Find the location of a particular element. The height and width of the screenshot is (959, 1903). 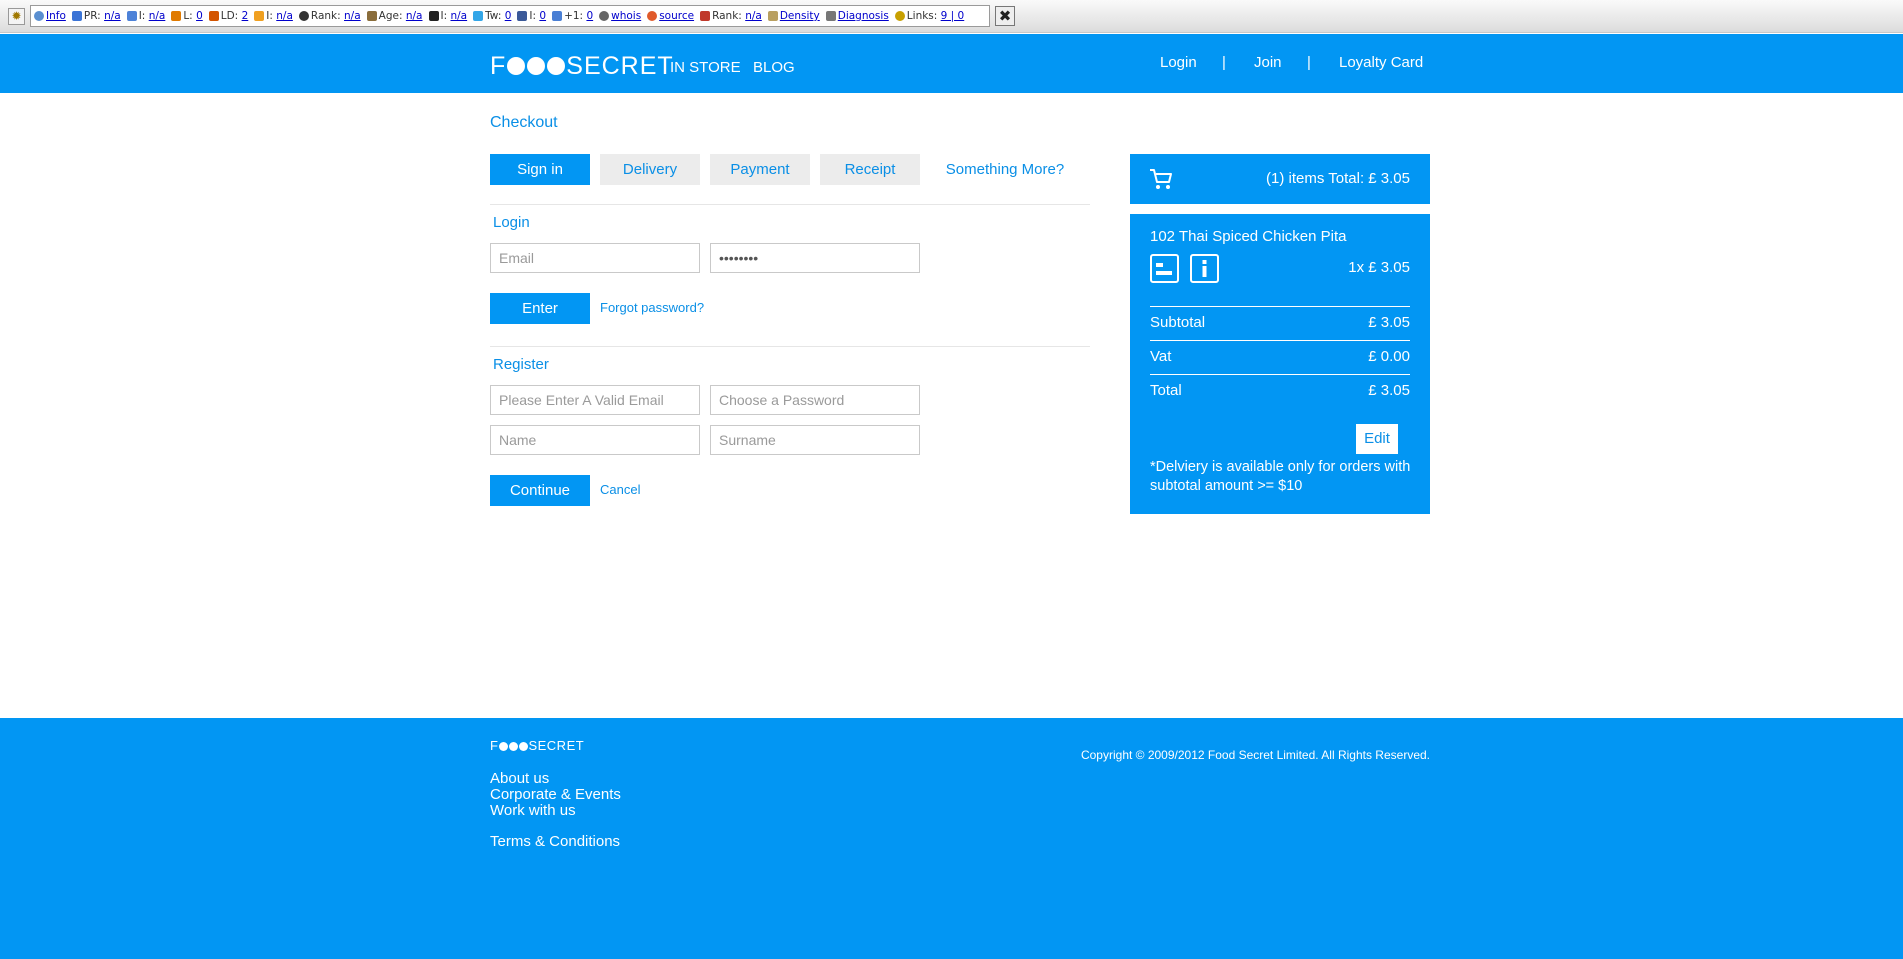

seo-item-density: Density is located at coordinates (793, 16).